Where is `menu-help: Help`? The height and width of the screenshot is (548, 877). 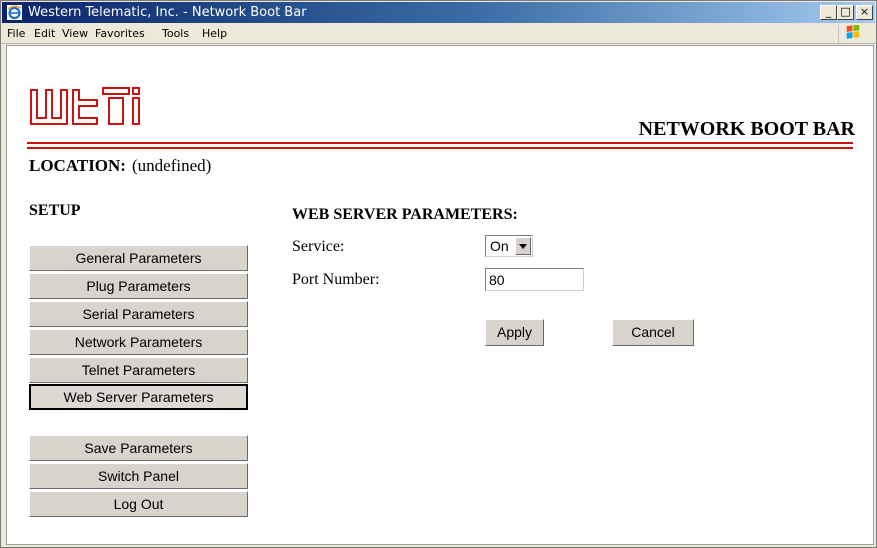 menu-help: Help is located at coordinates (214, 33).